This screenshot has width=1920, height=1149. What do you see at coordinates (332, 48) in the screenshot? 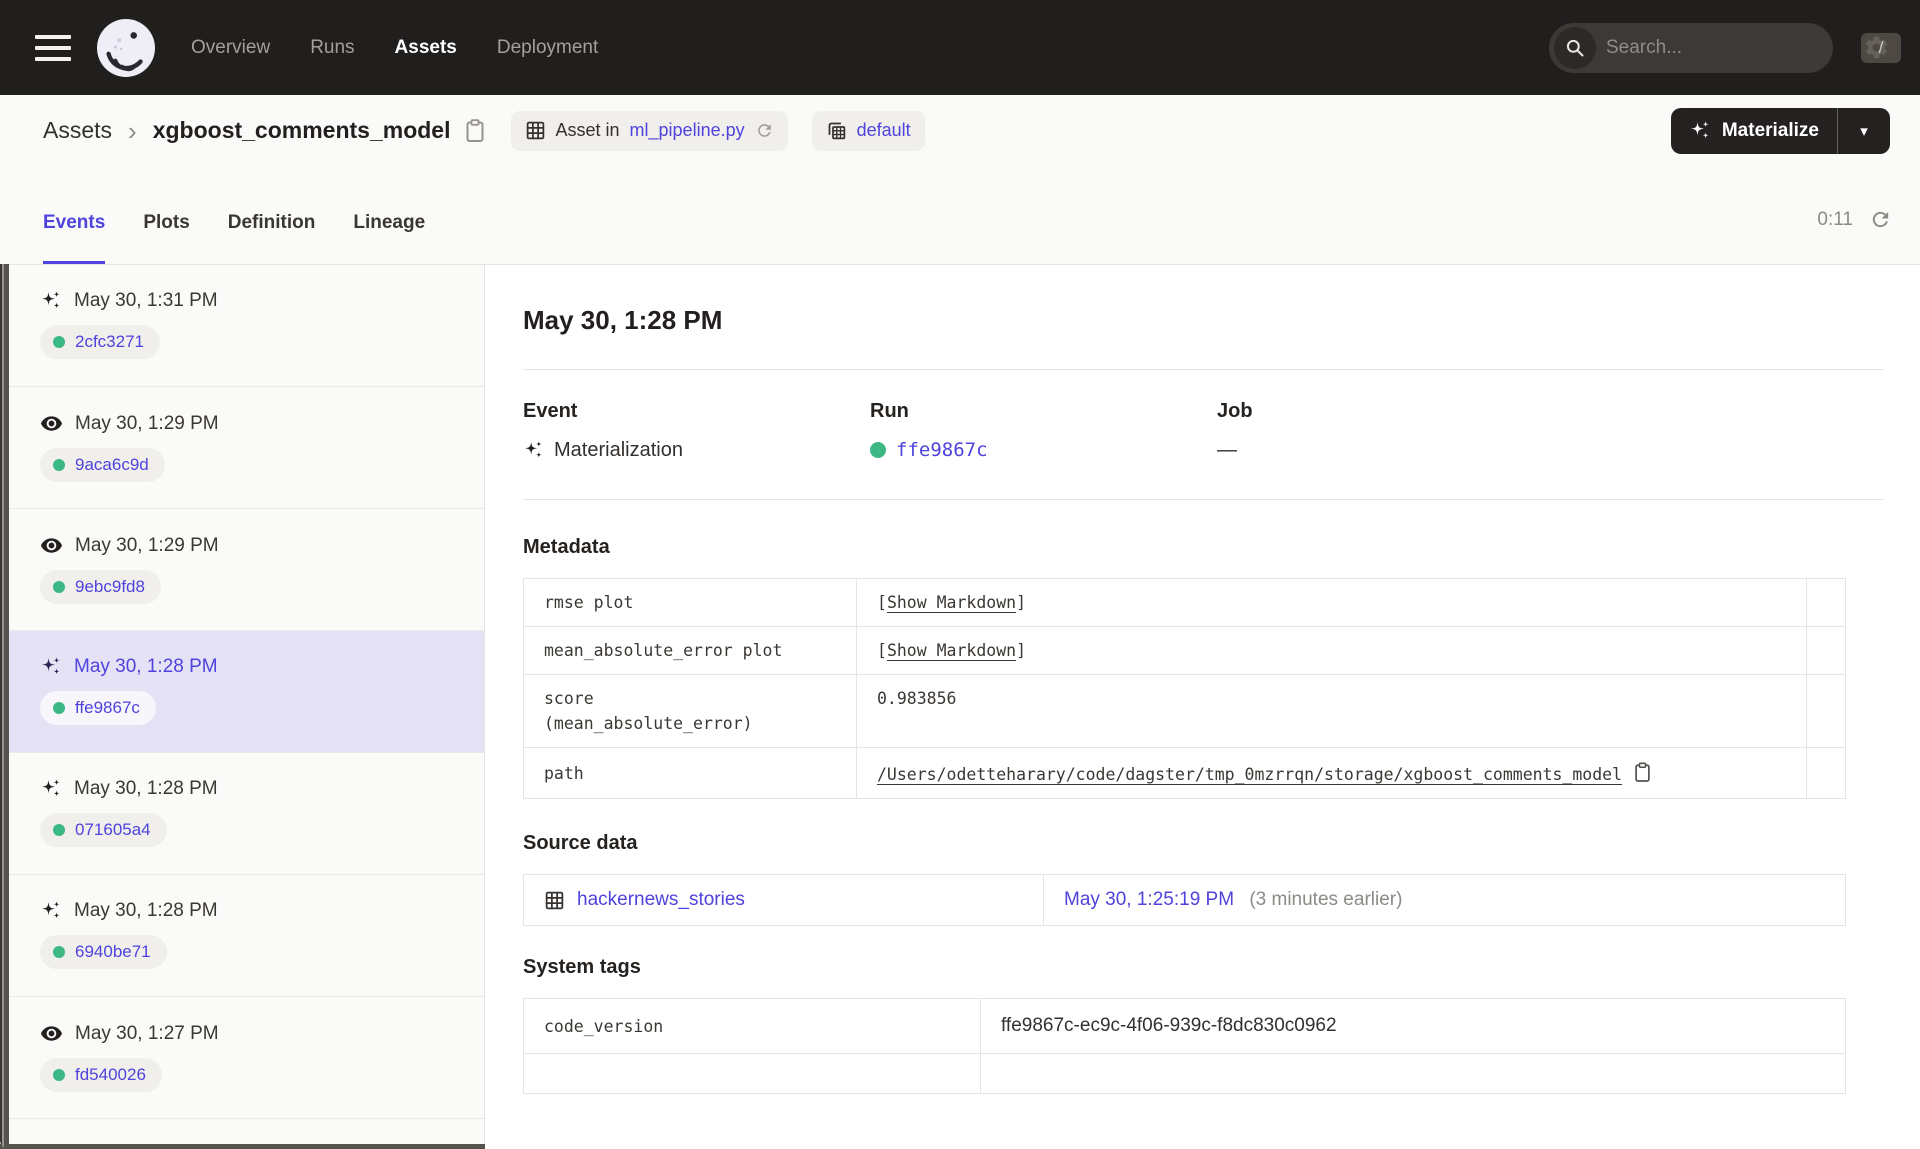
I see `nav-runs: Runs` at bounding box center [332, 48].